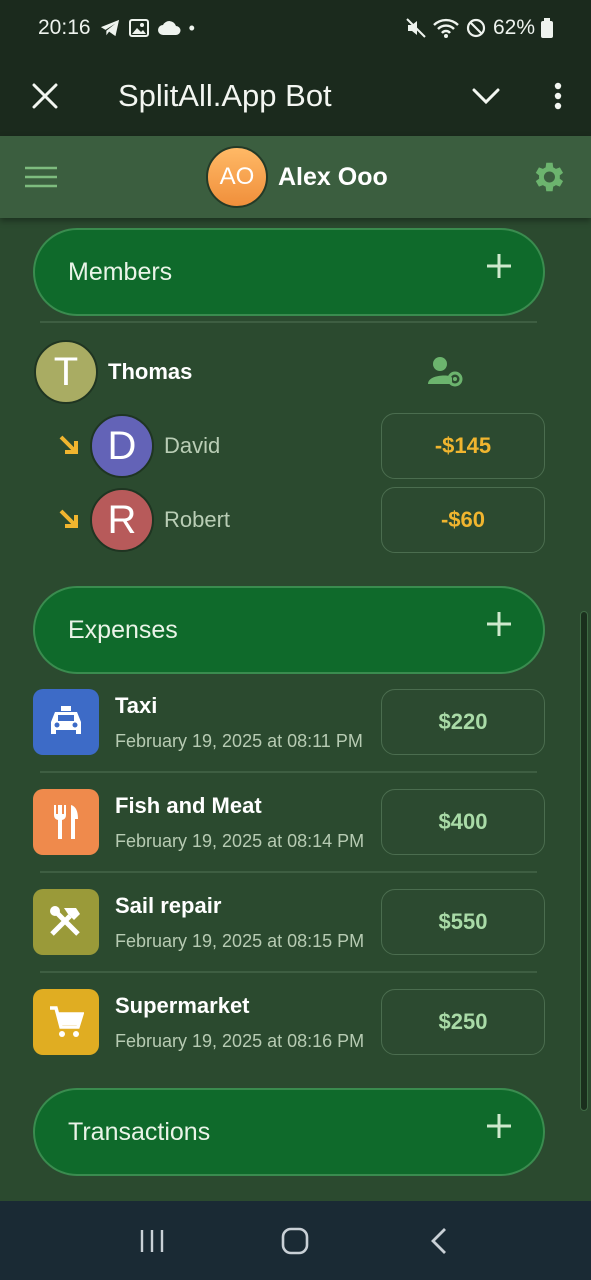 The image size is (591, 1280). Describe the element at coordinates (240, 940) in the screenshot. I see `expense-date: February 19, 2025 at 08:15 PM` at that location.